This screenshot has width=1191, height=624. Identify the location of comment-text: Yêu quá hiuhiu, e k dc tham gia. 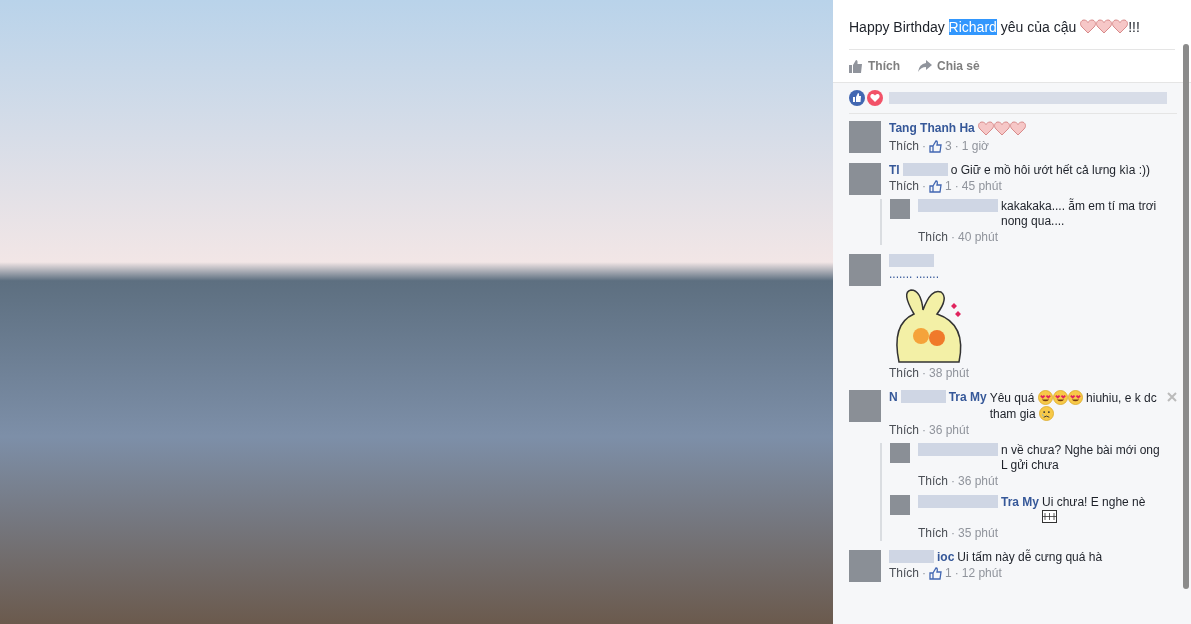
(1073, 406).